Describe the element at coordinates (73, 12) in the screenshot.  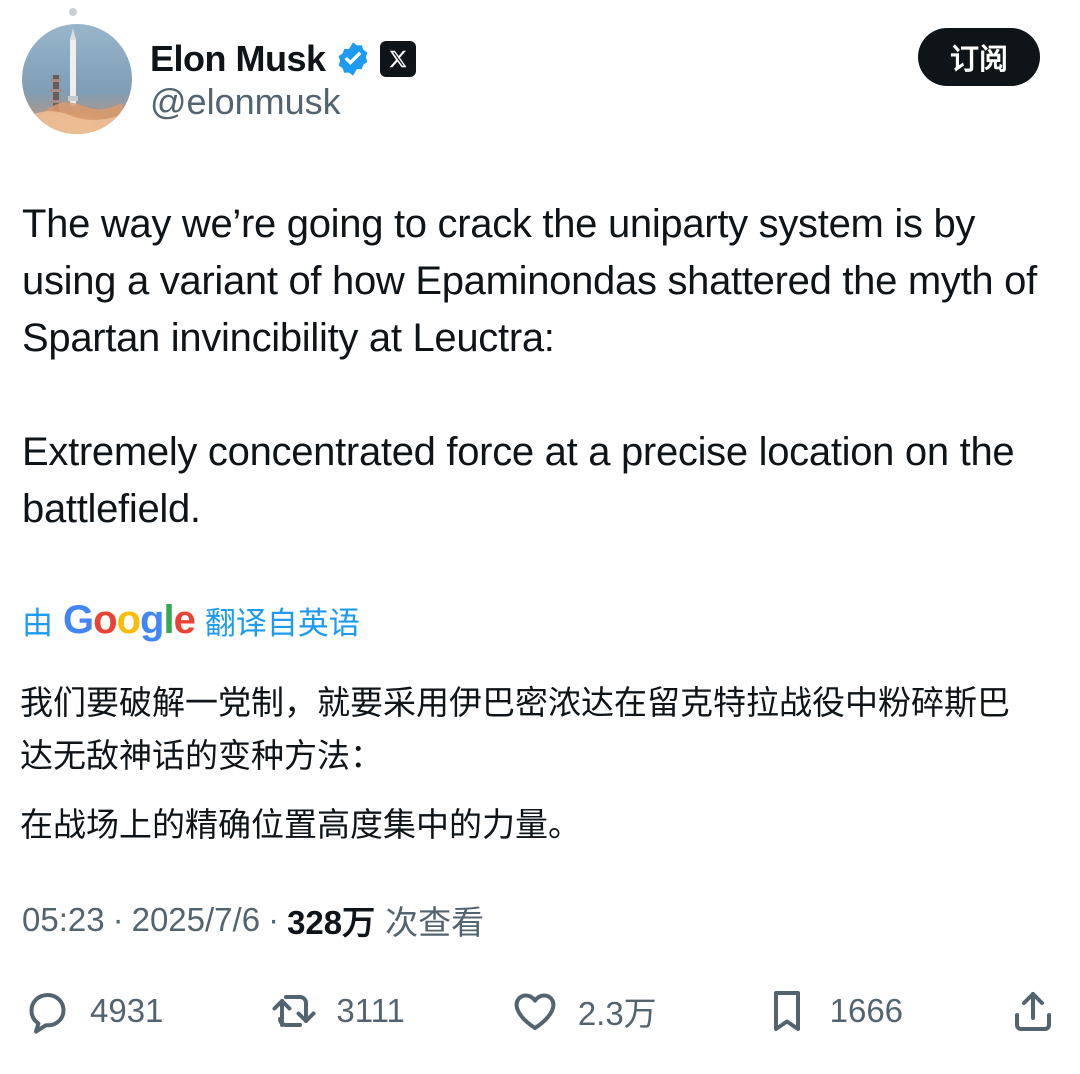
I see `top-edge-mark` at that location.